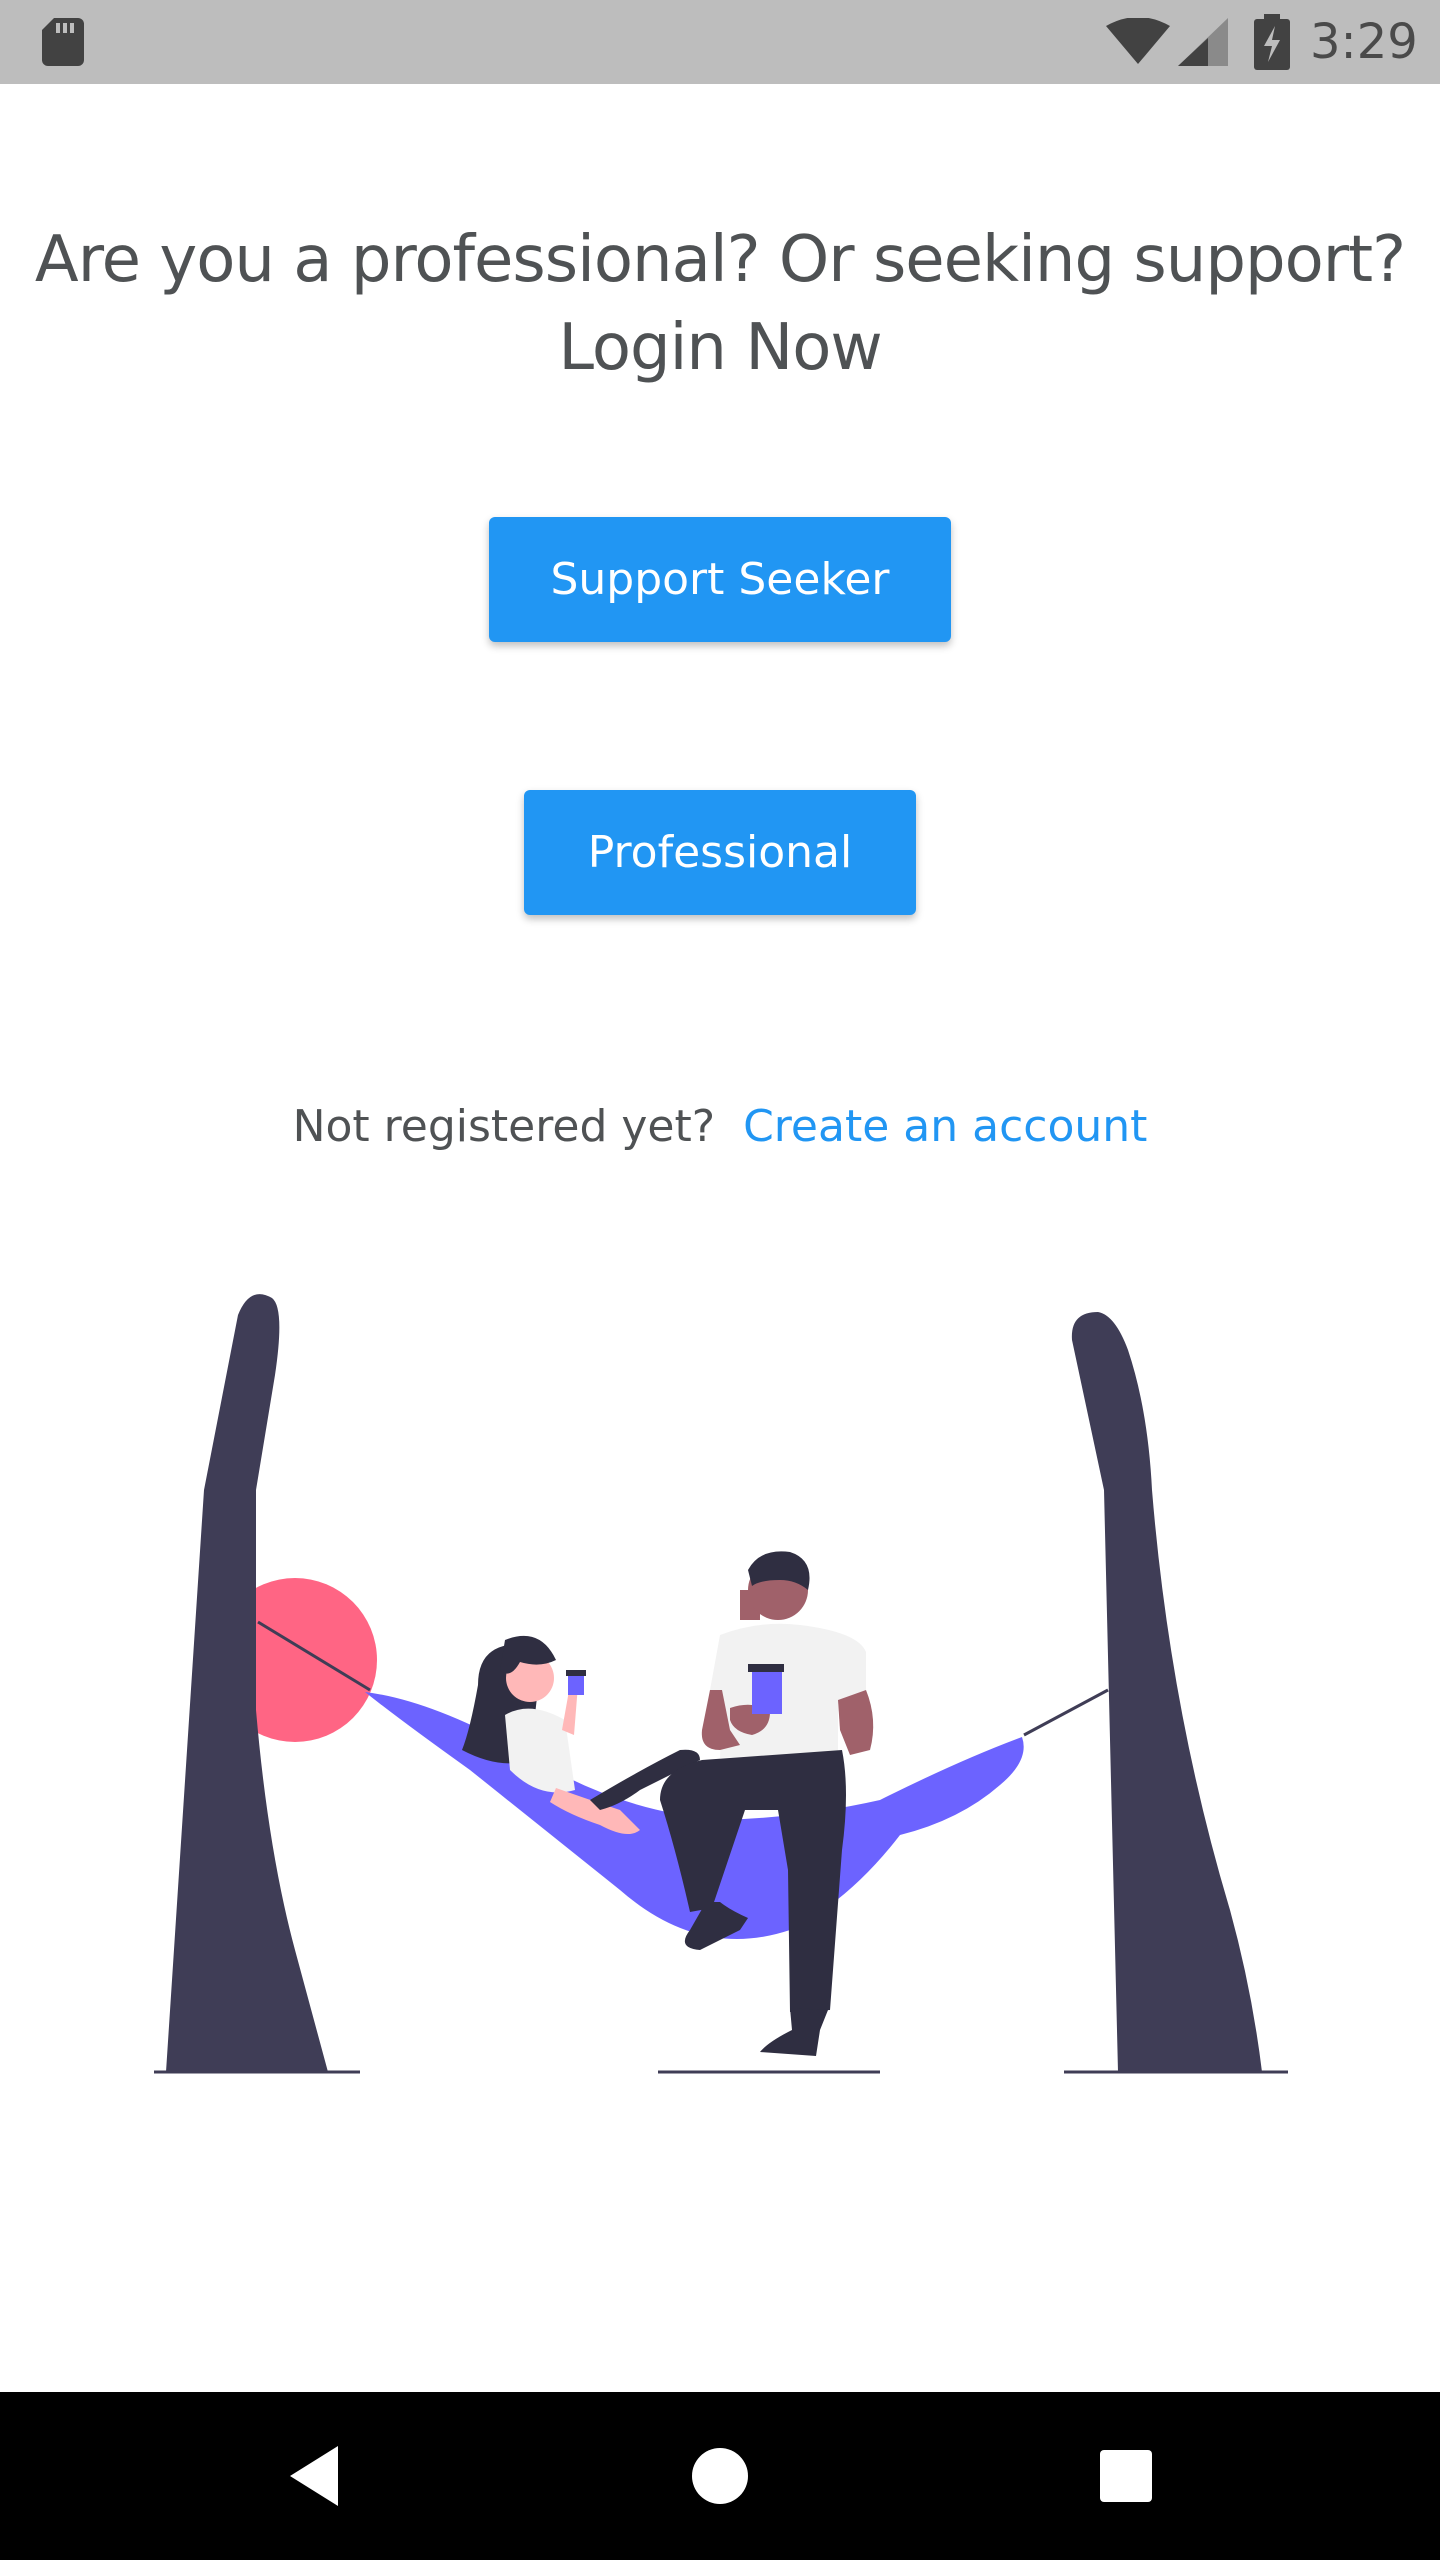 This screenshot has width=1440, height=2560. I want to click on create-account-link: Create an account, so click(945, 1126).